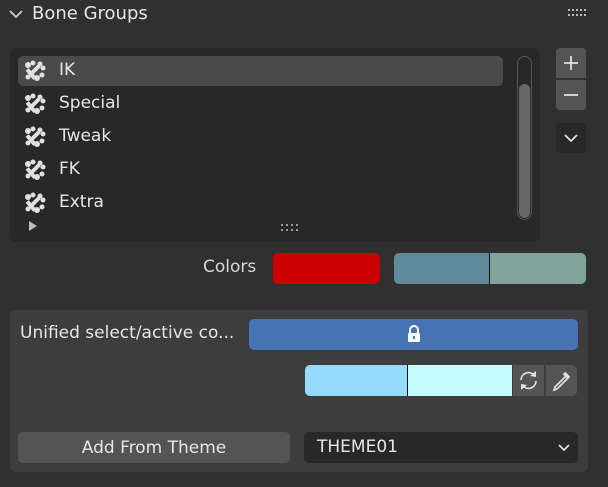  I want to click on drag-grip-icon, so click(578, 14).